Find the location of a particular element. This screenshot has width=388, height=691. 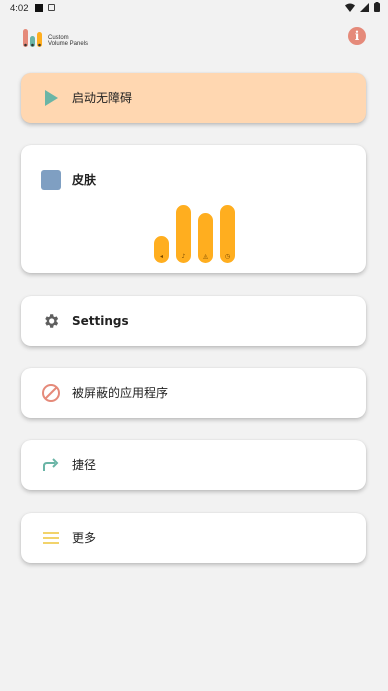

app-logo: Custom Volume Panels is located at coordinates (62, 39).